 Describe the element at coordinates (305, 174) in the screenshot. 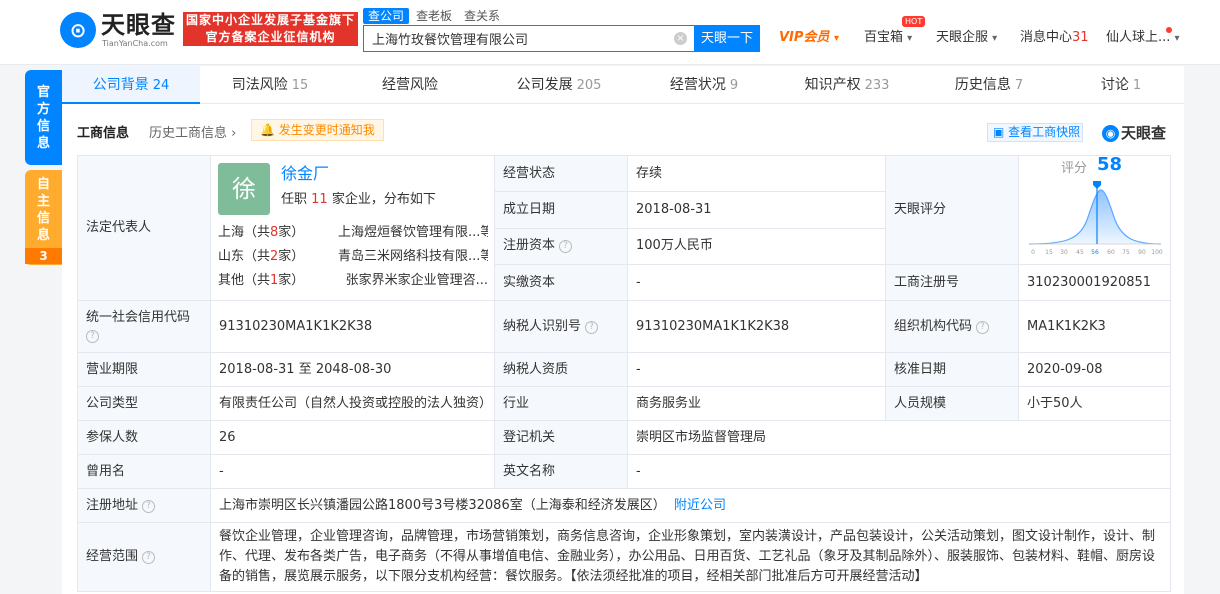

I see `legal-rep-name: 徐金厂` at that location.